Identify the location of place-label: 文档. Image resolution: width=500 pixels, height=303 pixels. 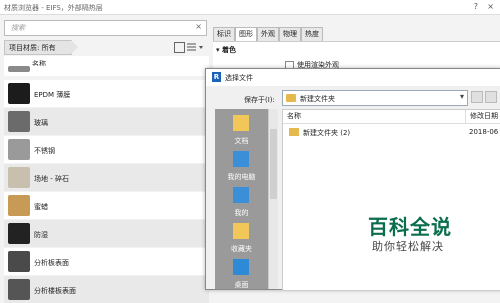
(241, 141).